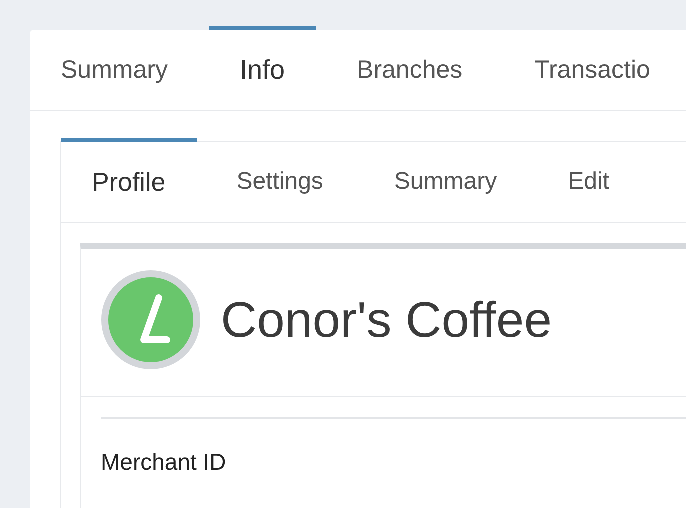 Image resolution: width=686 pixels, height=508 pixels. What do you see at coordinates (151, 320) in the screenshot?
I see `merchant-logo-icon` at bounding box center [151, 320].